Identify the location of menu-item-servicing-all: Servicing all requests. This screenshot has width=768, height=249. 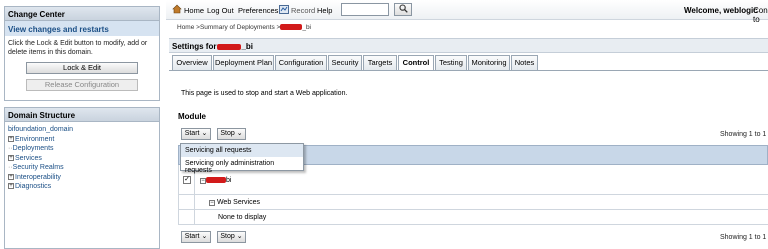
(242, 150).